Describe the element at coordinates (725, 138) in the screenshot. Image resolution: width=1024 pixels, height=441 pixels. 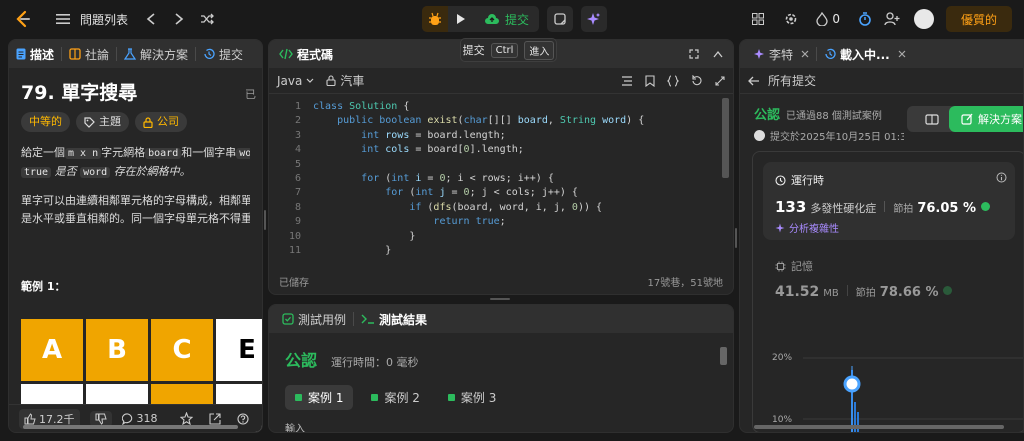
I see `editor-vertical-scrollbar` at that location.